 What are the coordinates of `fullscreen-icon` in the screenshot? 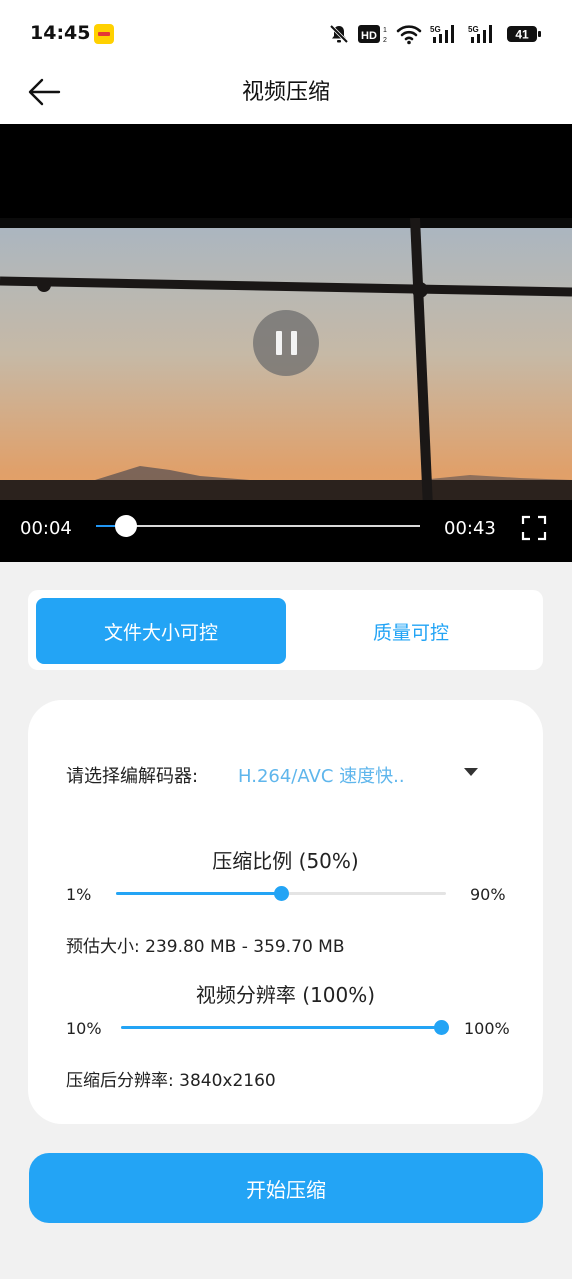 It's located at (534, 528).